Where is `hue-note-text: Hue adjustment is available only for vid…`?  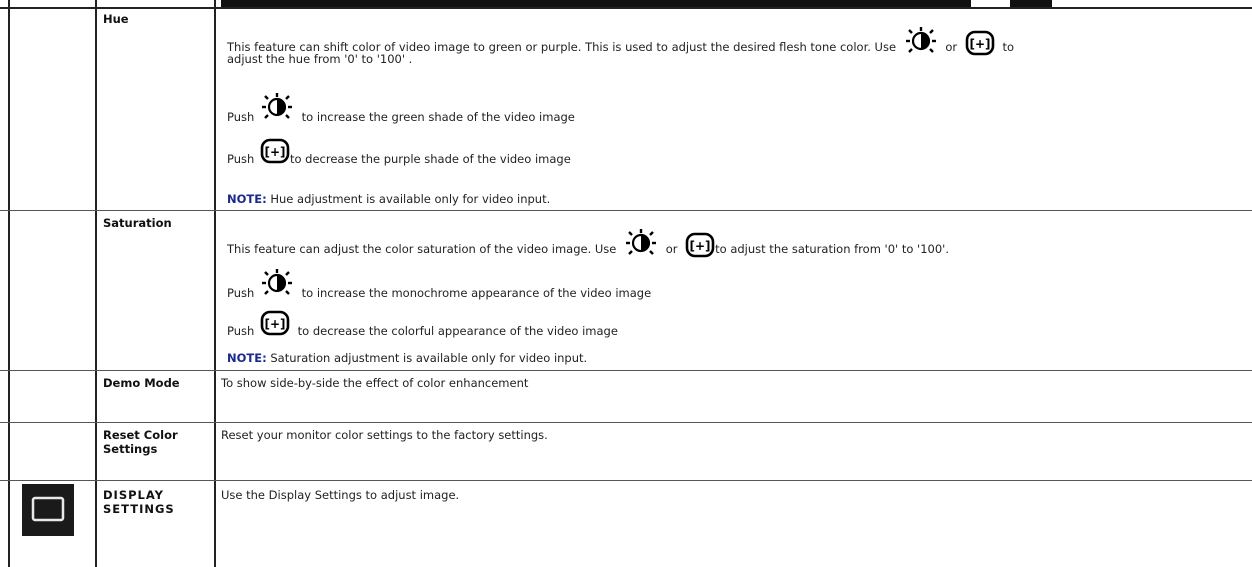 hue-note-text: Hue adjustment is available only for vid… is located at coordinates (410, 199).